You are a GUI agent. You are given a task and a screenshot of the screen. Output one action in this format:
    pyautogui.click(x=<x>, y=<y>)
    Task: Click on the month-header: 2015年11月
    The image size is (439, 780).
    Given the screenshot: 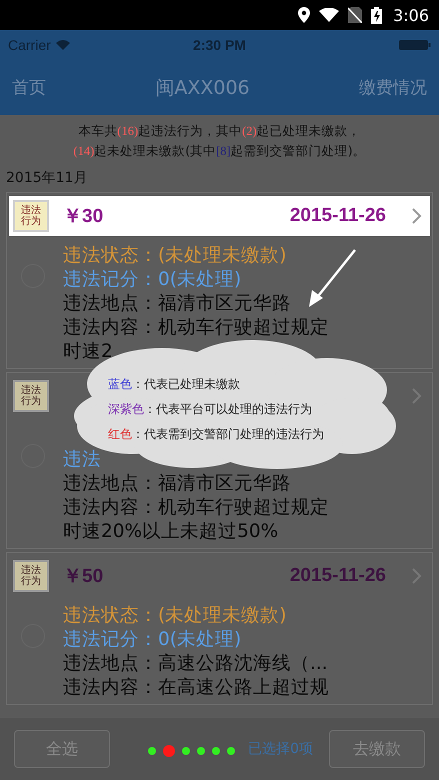 What is the action you would take?
    pyautogui.click(x=46, y=178)
    